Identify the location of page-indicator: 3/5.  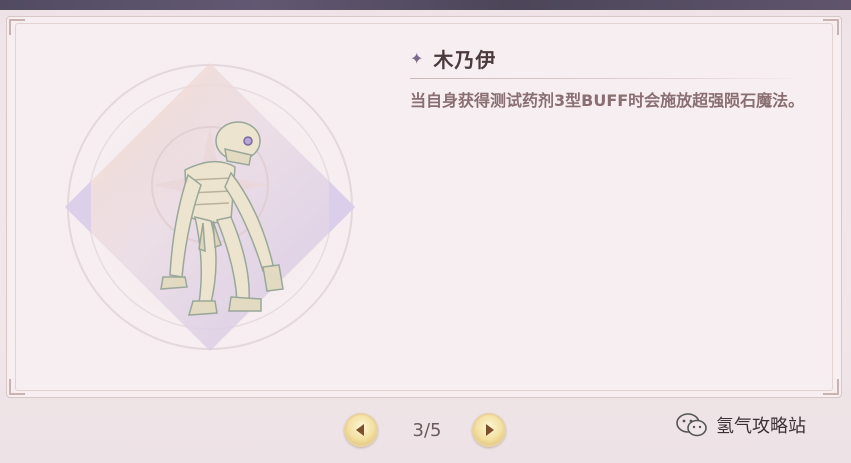
(427, 430).